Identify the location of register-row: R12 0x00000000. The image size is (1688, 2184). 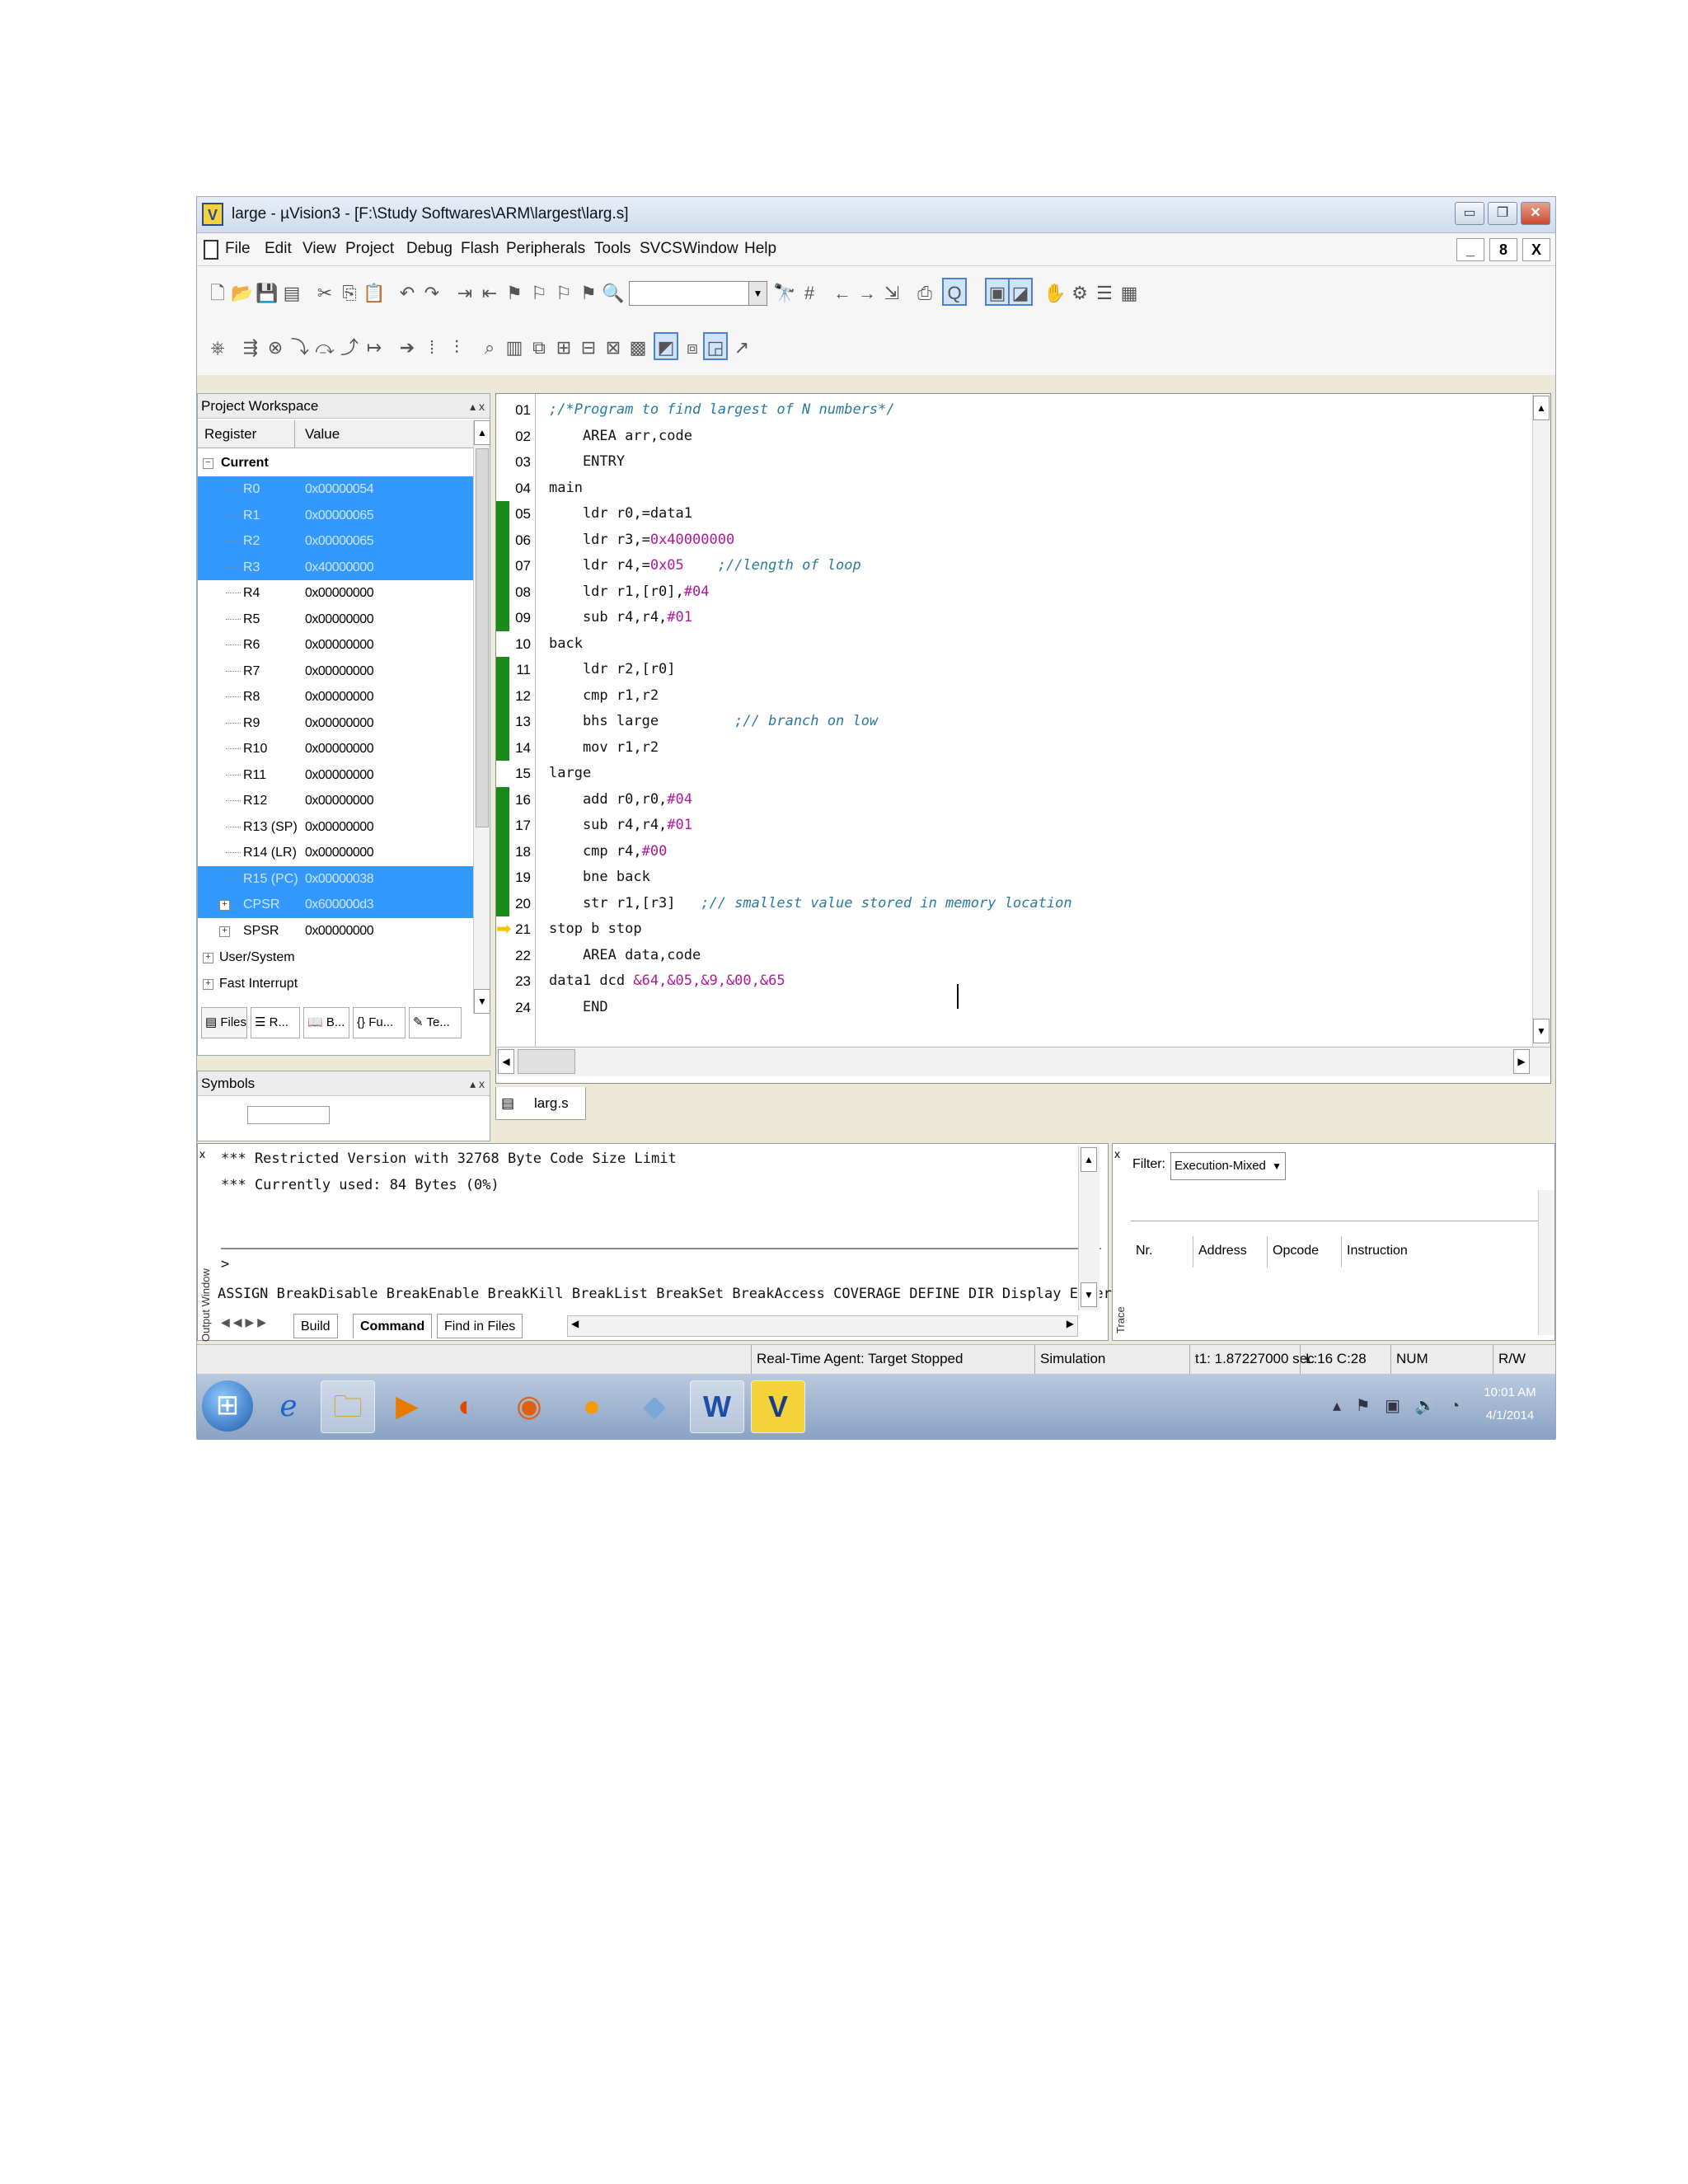
(336, 801).